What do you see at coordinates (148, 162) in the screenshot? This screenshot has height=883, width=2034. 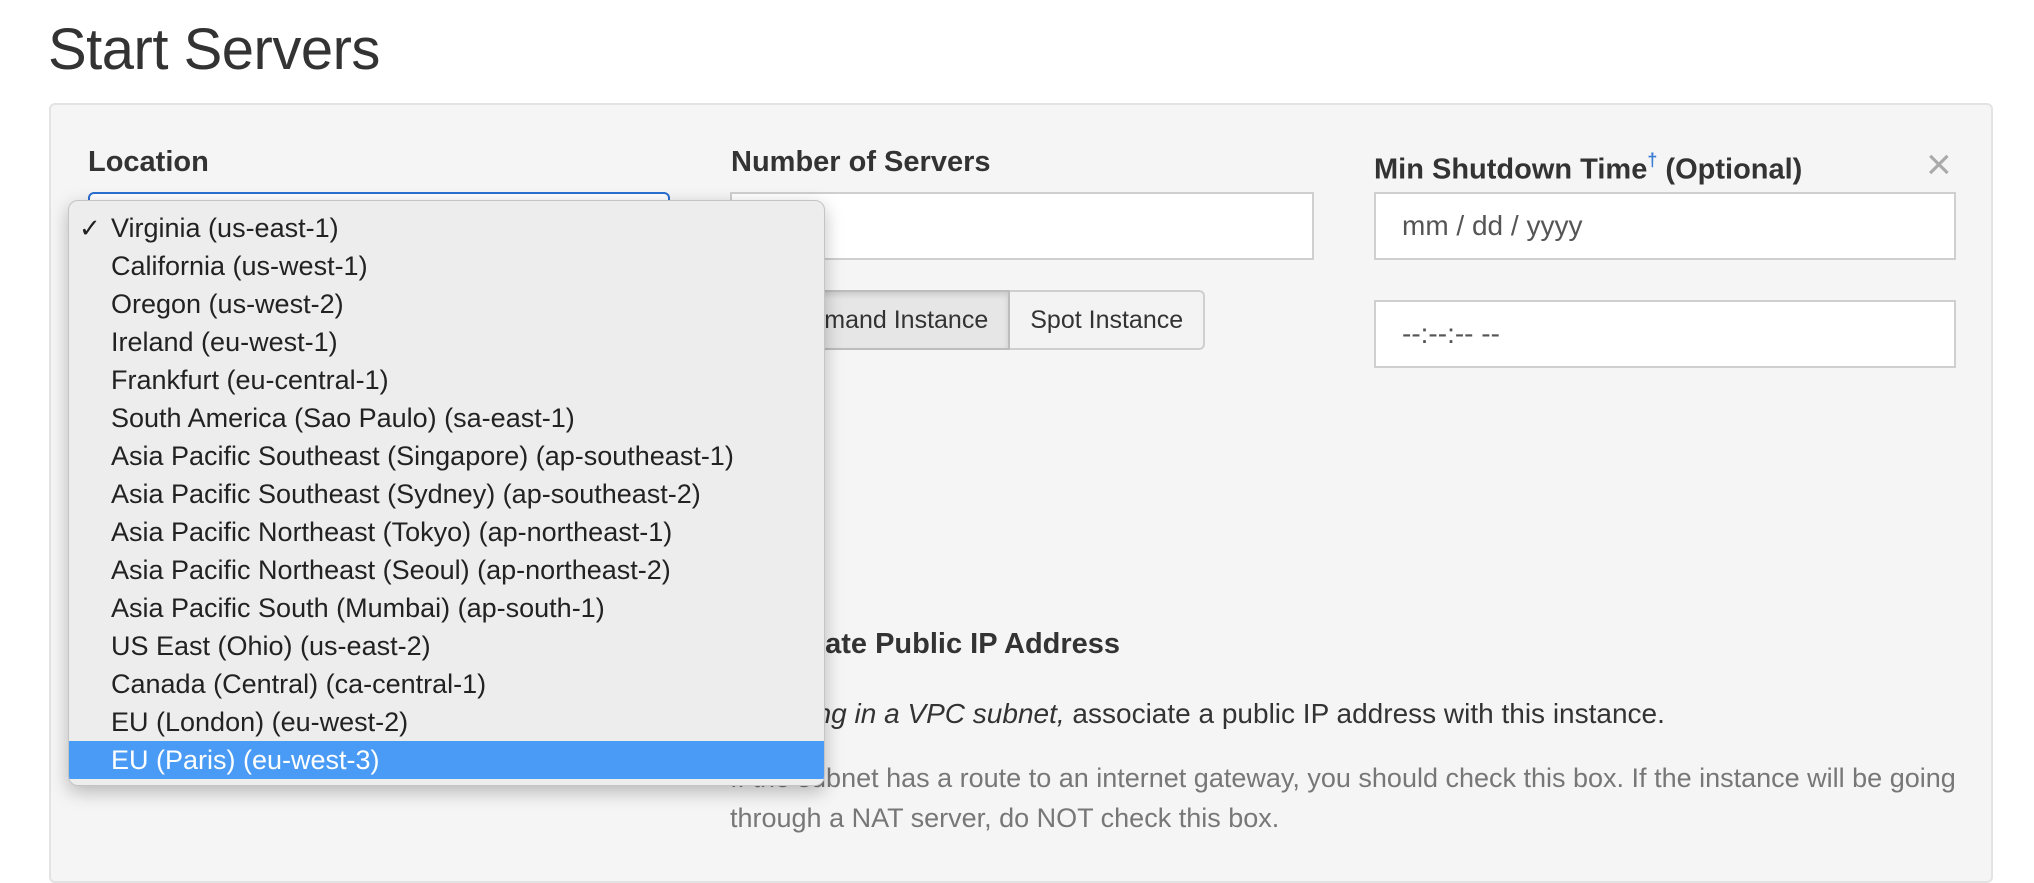 I see `location-label: Location` at bounding box center [148, 162].